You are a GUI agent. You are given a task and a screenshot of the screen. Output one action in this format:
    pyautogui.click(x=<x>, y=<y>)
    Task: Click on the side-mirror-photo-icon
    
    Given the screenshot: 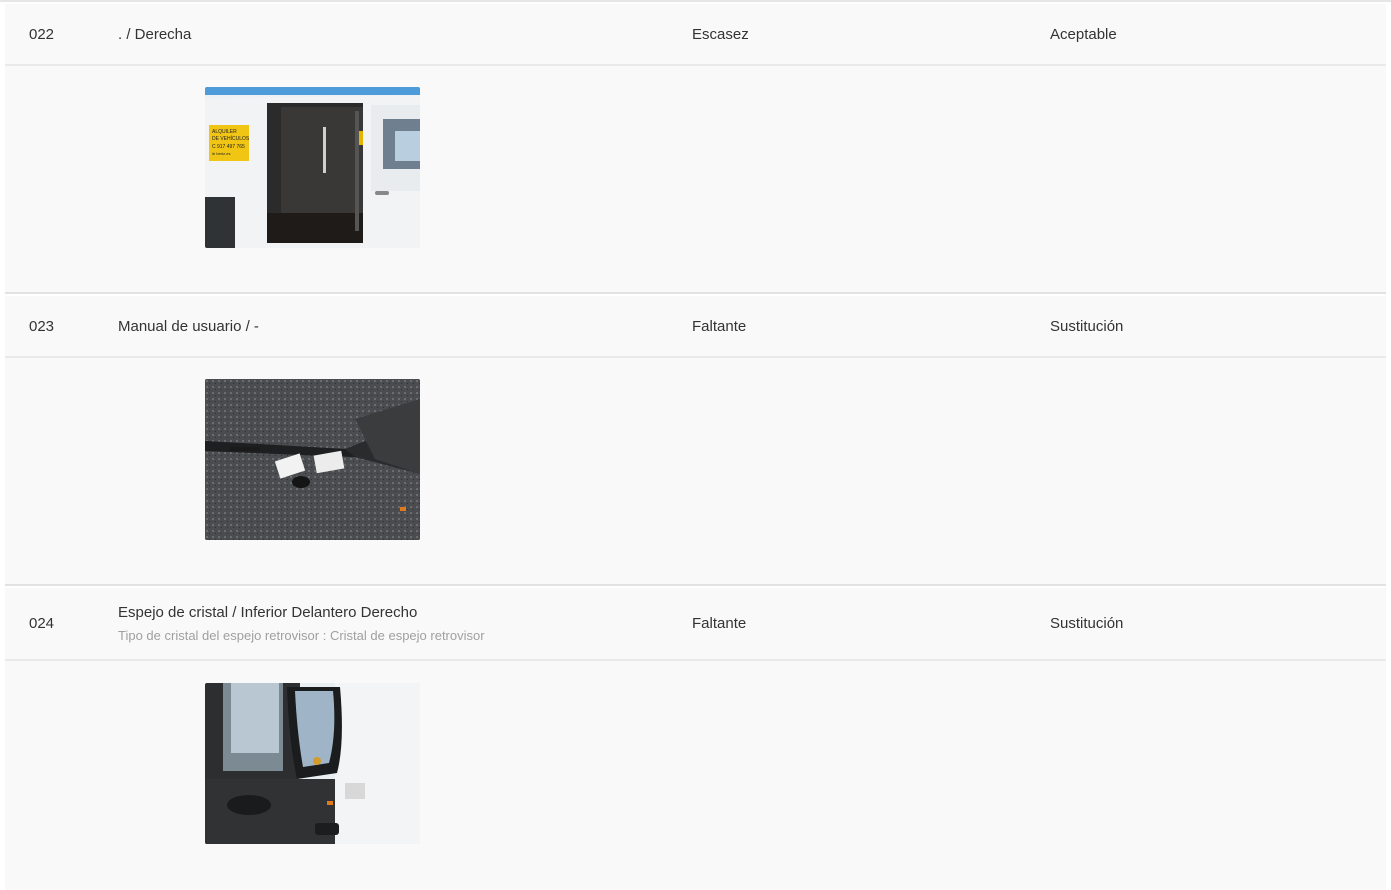 What is the action you would take?
    pyautogui.click(x=312, y=763)
    